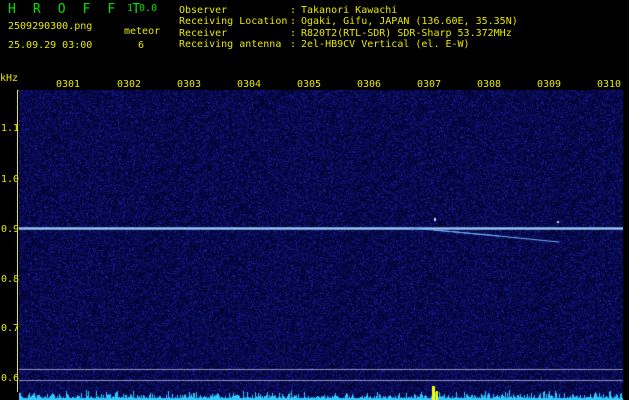 The height and width of the screenshot is (400, 629). What do you see at coordinates (203, 33) in the screenshot?
I see `receiver-label: Receiver` at bounding box center [203, 33].